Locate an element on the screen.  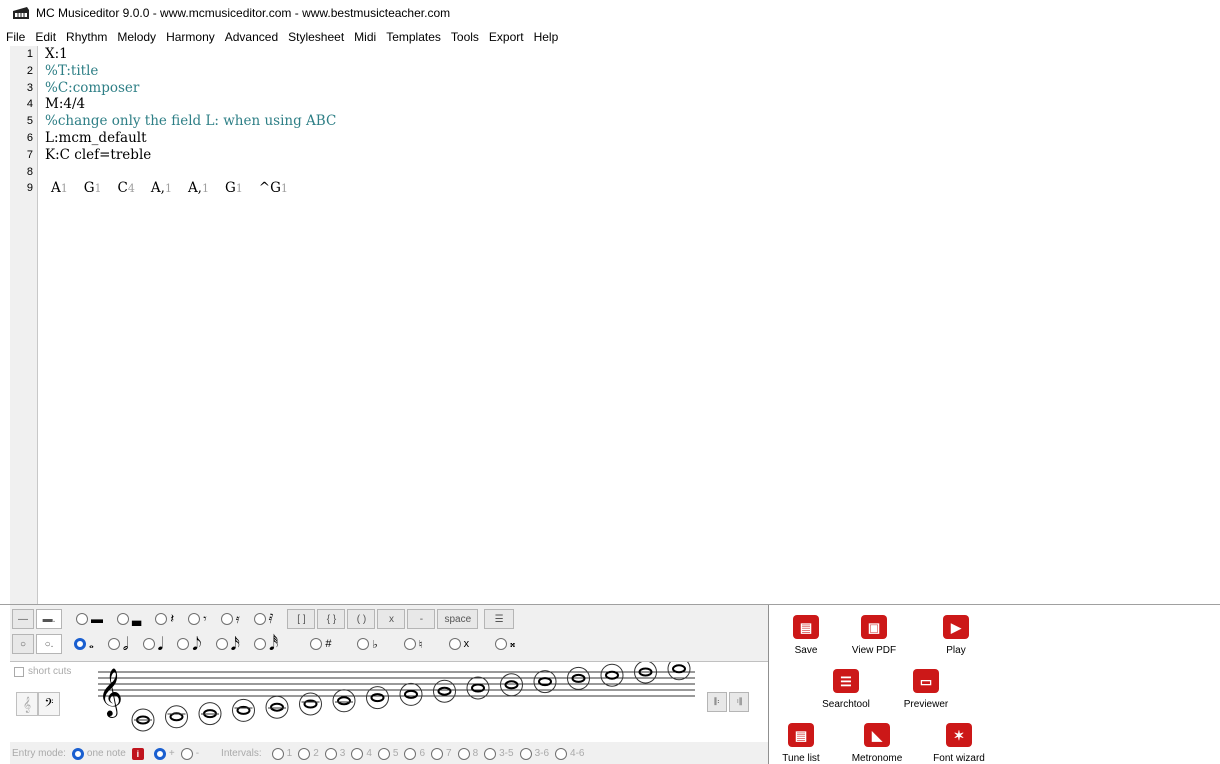
accidental-option: # is located at coordinates (320, 644).